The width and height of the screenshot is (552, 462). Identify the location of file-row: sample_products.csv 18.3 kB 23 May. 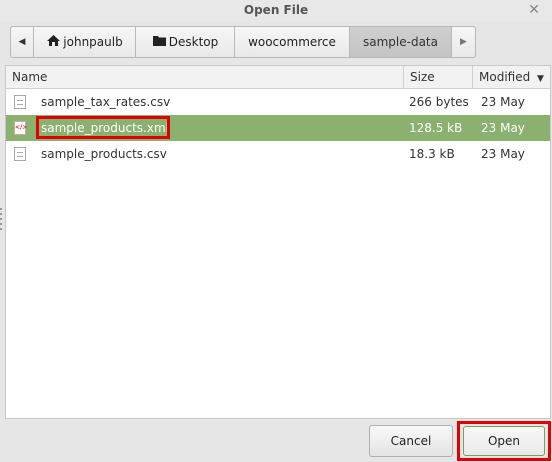
(278, 154).